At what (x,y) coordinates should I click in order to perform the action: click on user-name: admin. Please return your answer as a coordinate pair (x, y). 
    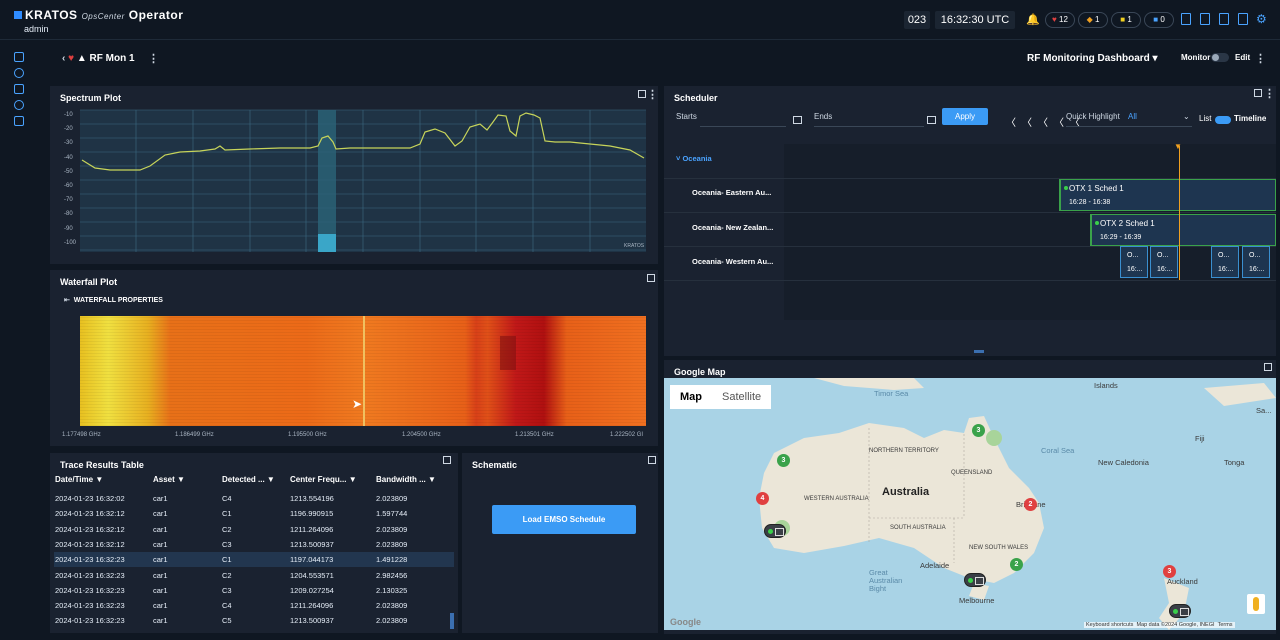
    Looking at the image, I should click on (36, 29).